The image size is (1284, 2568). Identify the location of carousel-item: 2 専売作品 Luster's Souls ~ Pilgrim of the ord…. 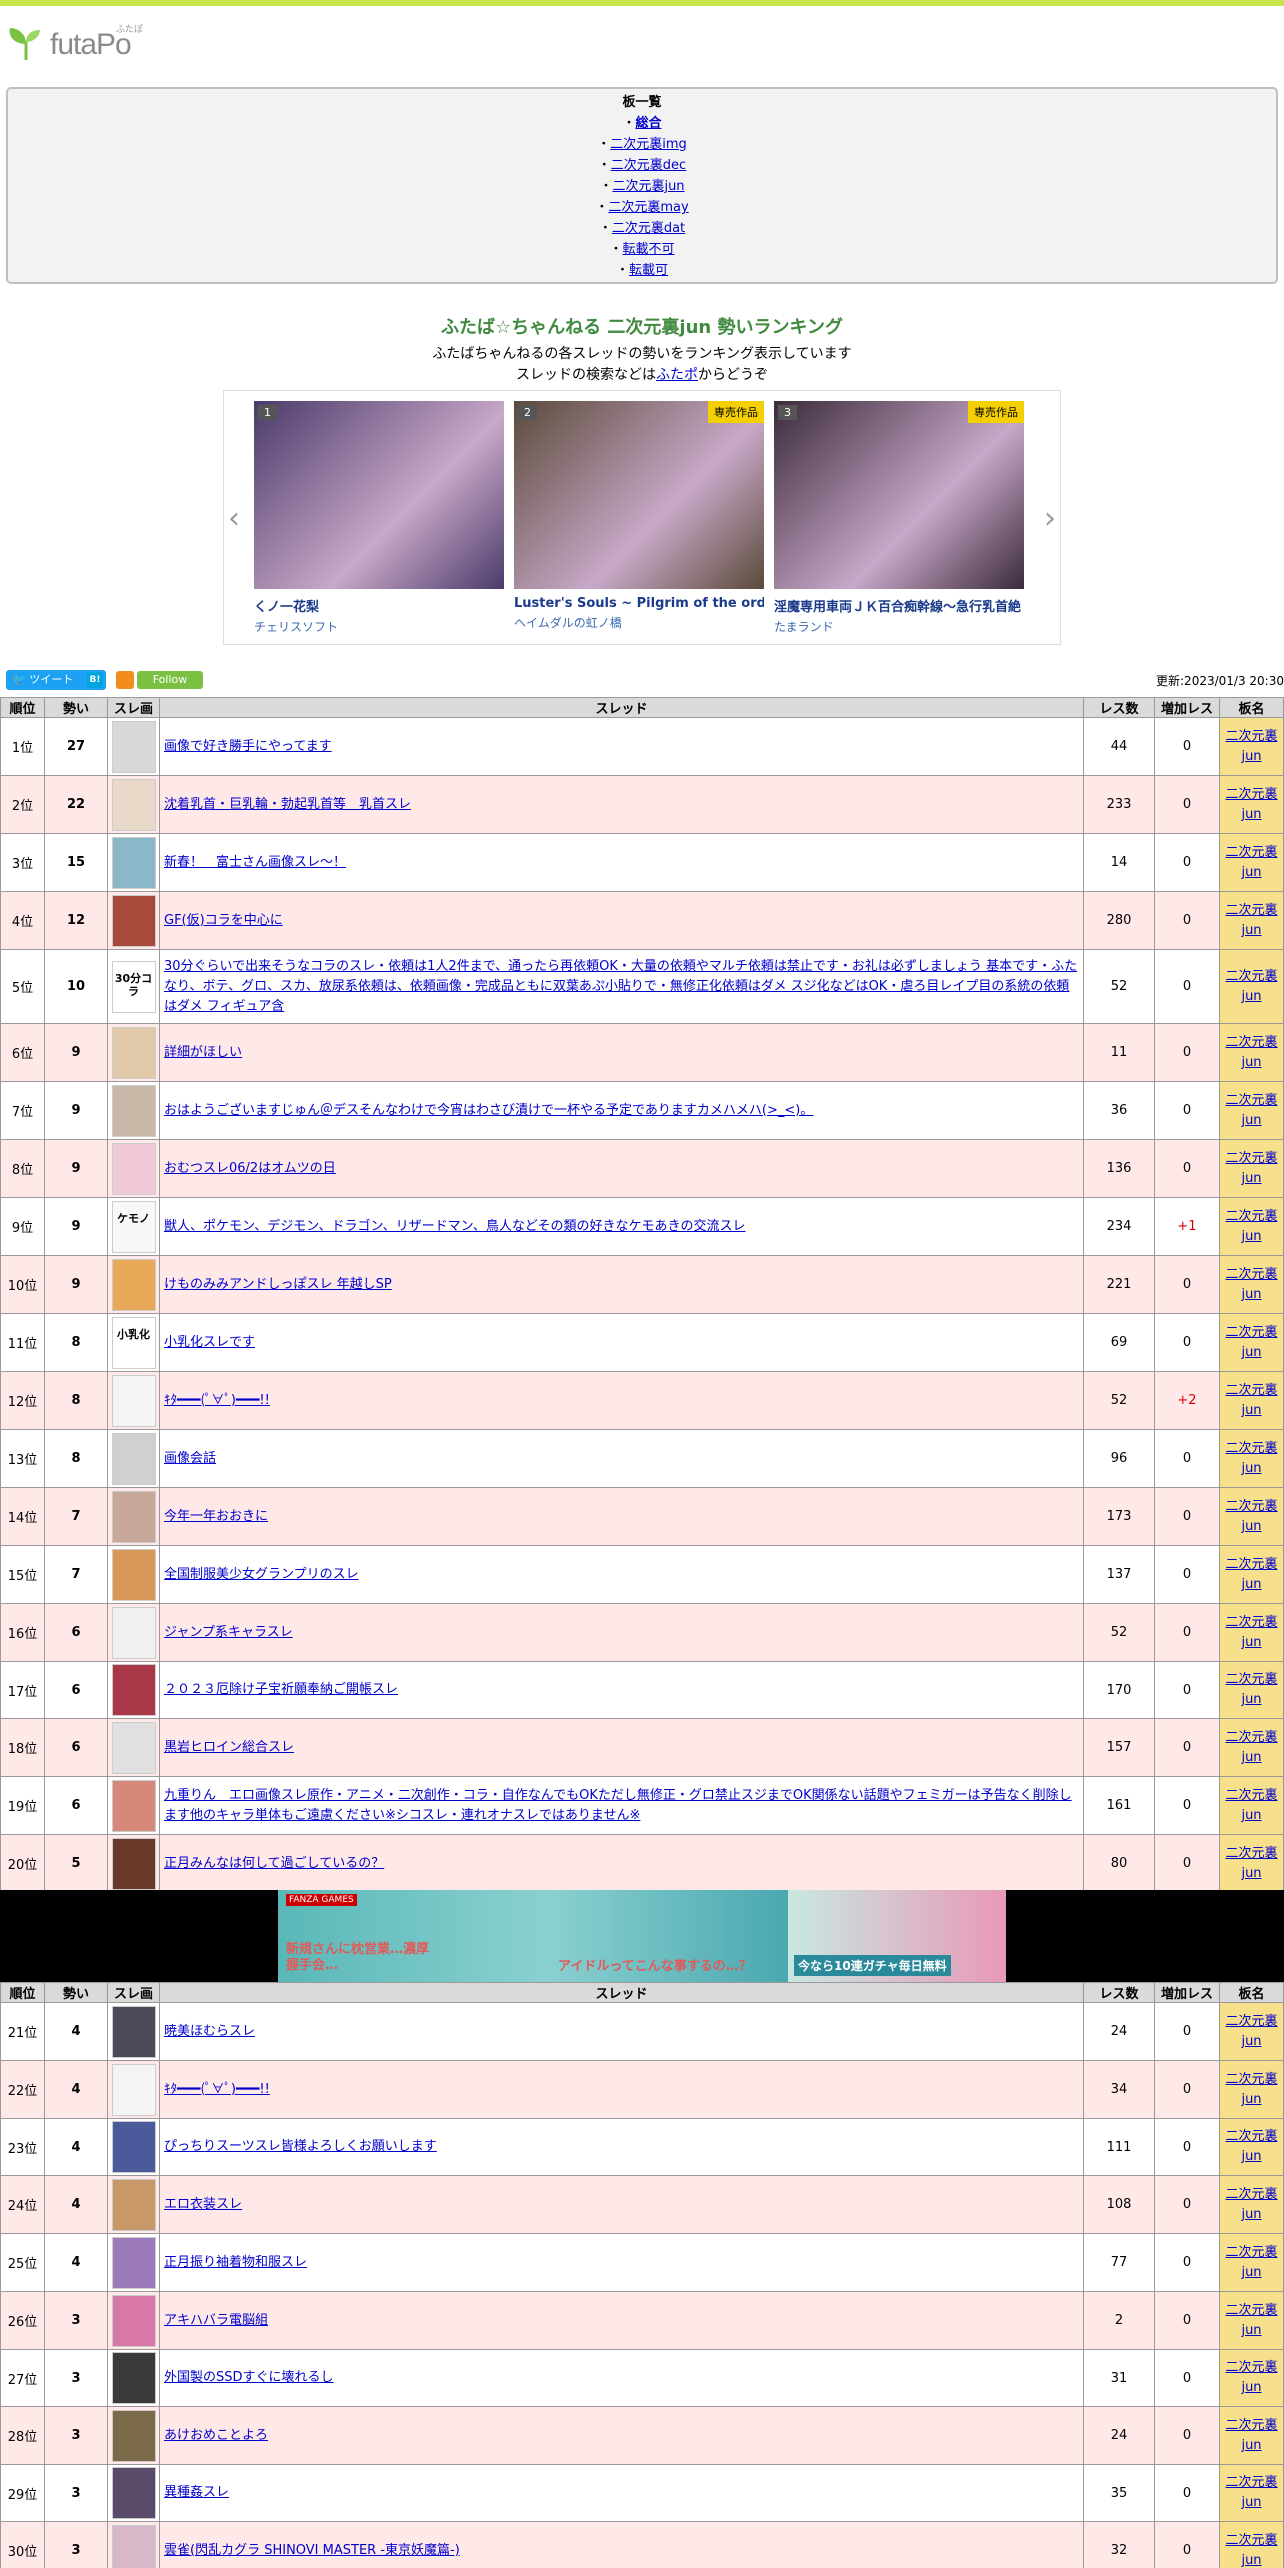
(639, 516).